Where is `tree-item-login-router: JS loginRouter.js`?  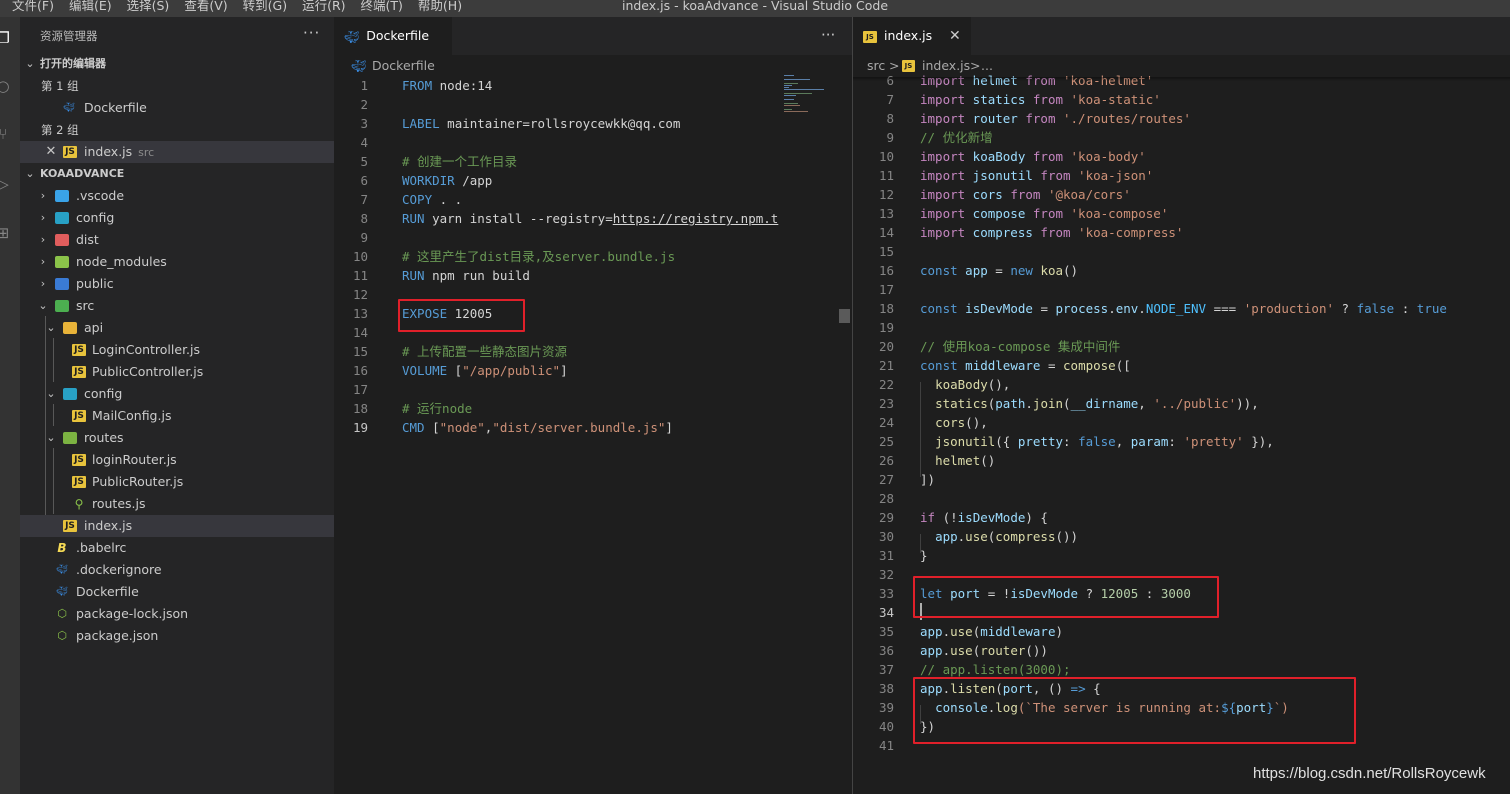
tree-item-login-router: JS loginRouter.js is located at coordinates (177, 460).